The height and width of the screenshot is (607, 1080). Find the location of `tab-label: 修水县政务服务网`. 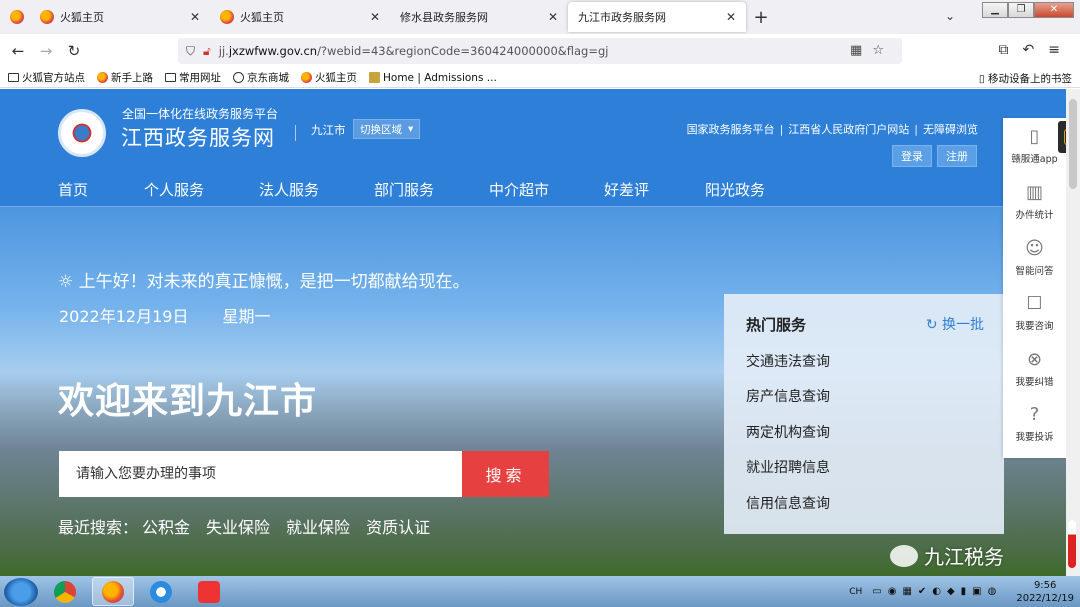

tab-label: 修水县政务服务网 is located at coordinates (444, 17).